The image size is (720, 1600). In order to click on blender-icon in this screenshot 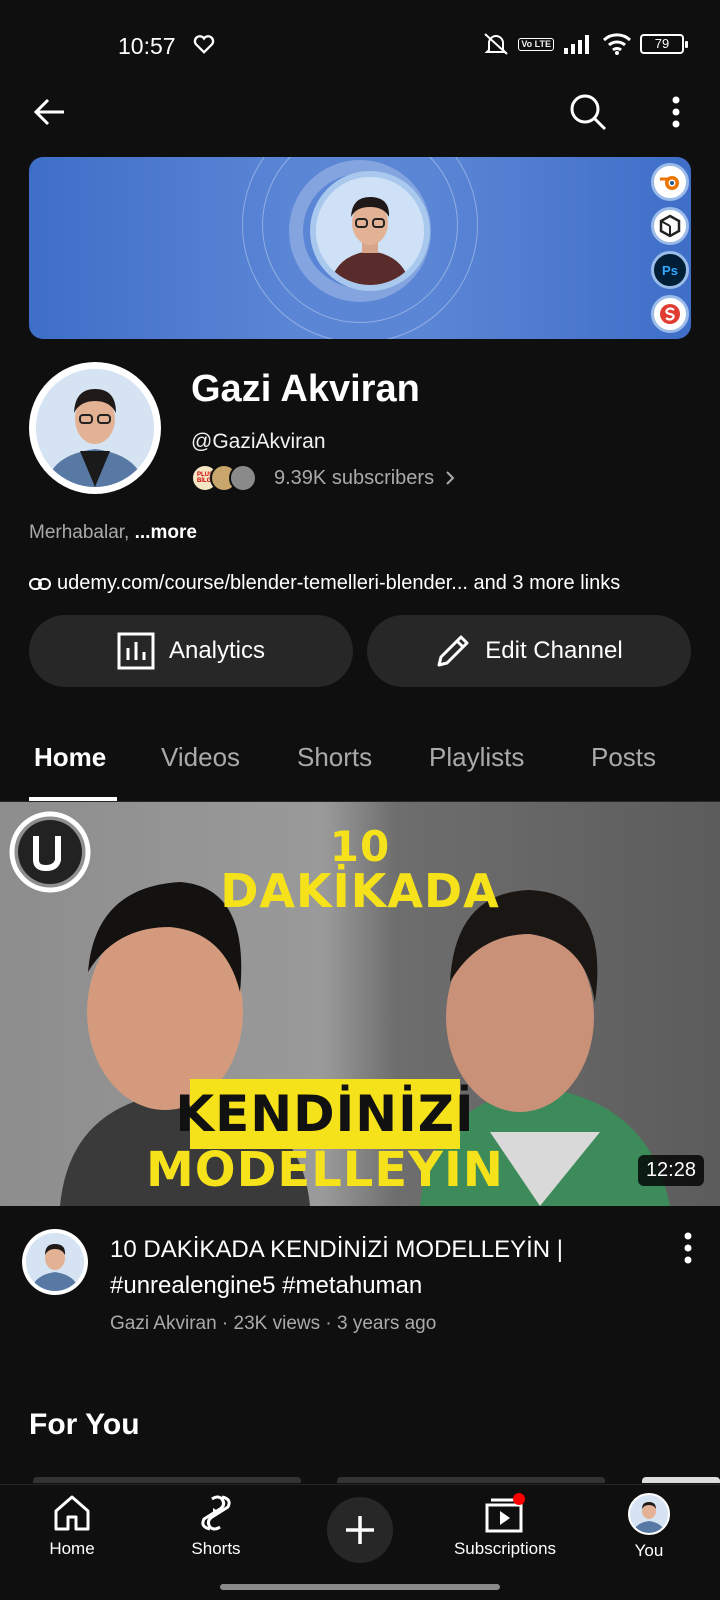, I will do `click(670, 182)`.